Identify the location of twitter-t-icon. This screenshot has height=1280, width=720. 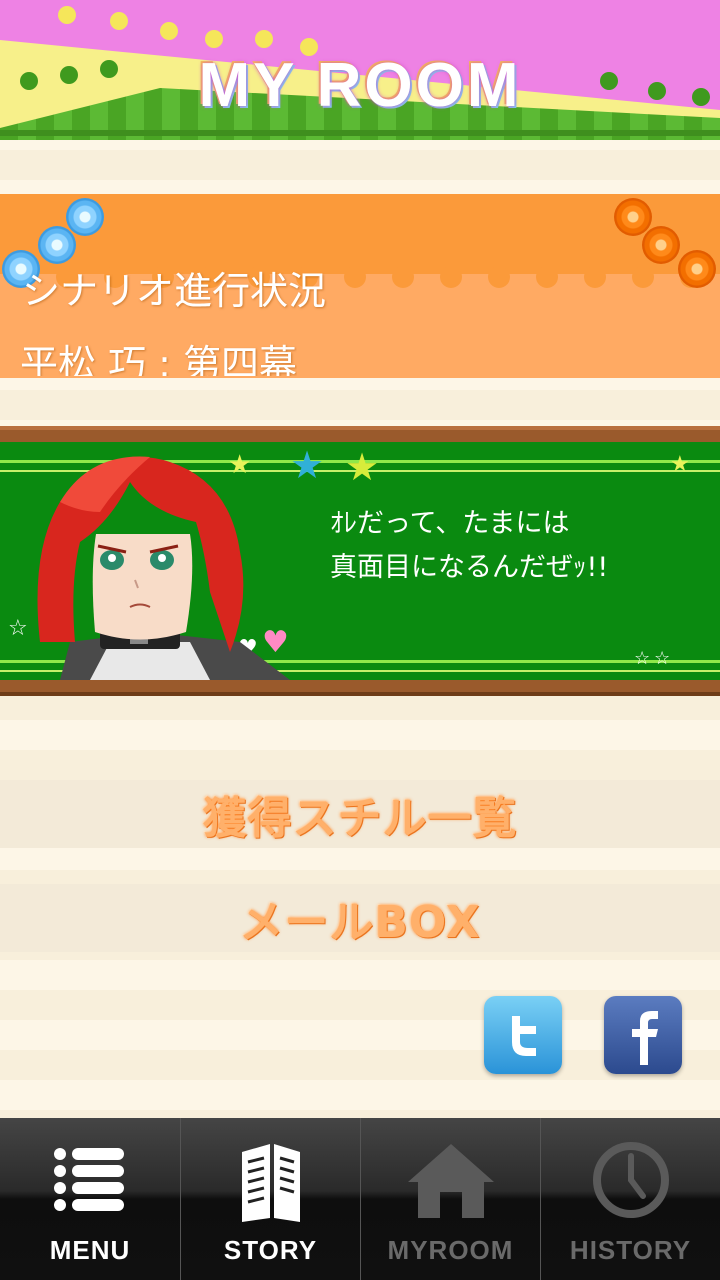
(524, 1036).